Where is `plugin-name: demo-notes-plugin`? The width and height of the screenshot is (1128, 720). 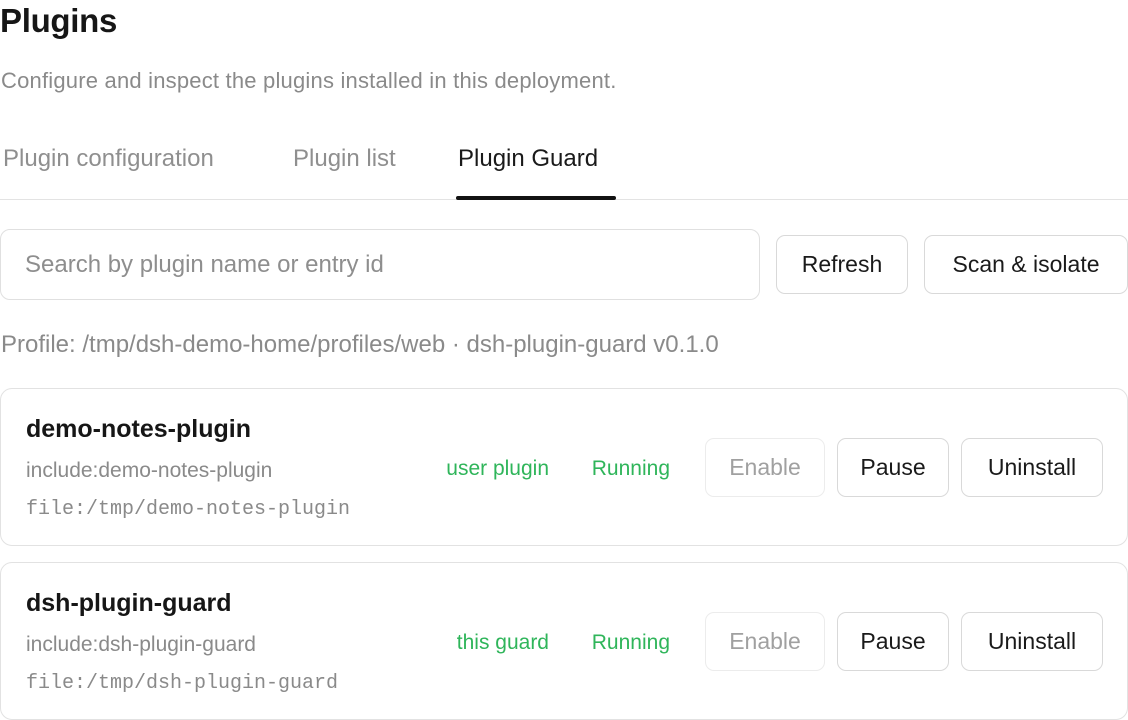 plugin-name: demo-notes-plugin is located at coordinates (138, 429).